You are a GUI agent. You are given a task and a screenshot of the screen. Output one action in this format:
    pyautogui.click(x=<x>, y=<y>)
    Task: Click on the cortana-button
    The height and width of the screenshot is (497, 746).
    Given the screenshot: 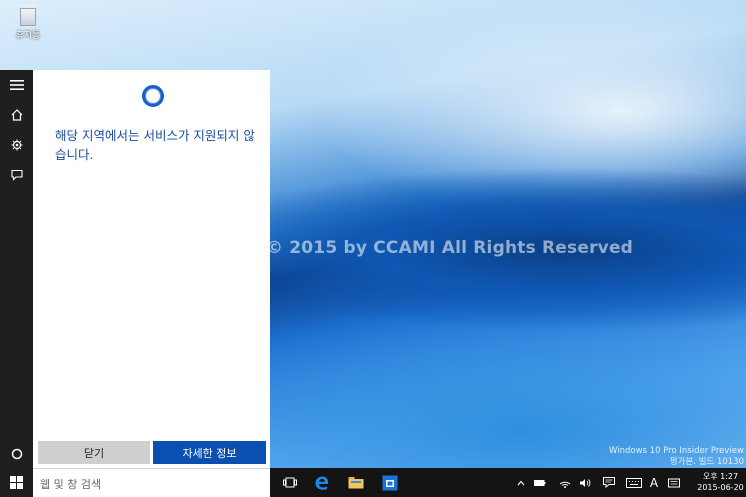 What is the action you would take?
    pyautogui.click(x=16, y=454)
    